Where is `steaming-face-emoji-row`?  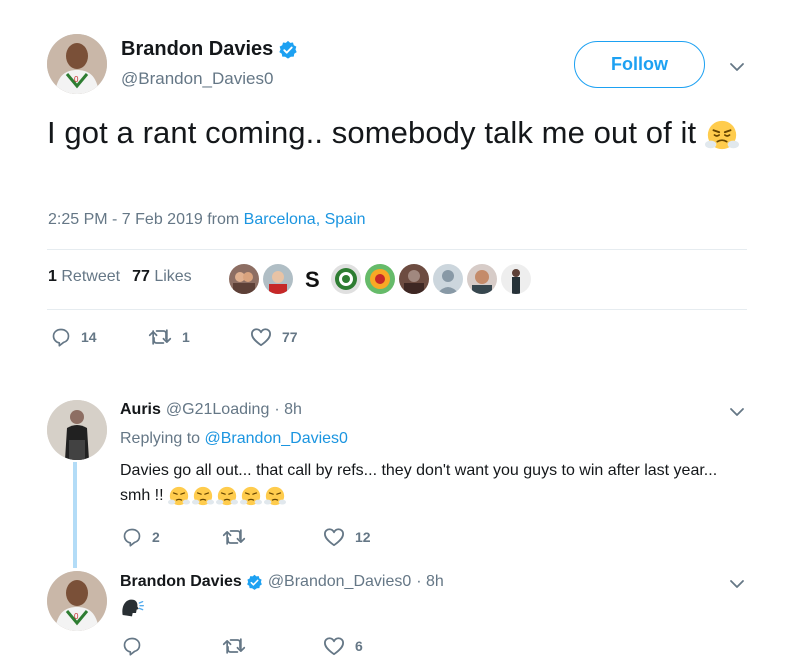 steaming-face-emoji-row is located at coordinates (227, 496).